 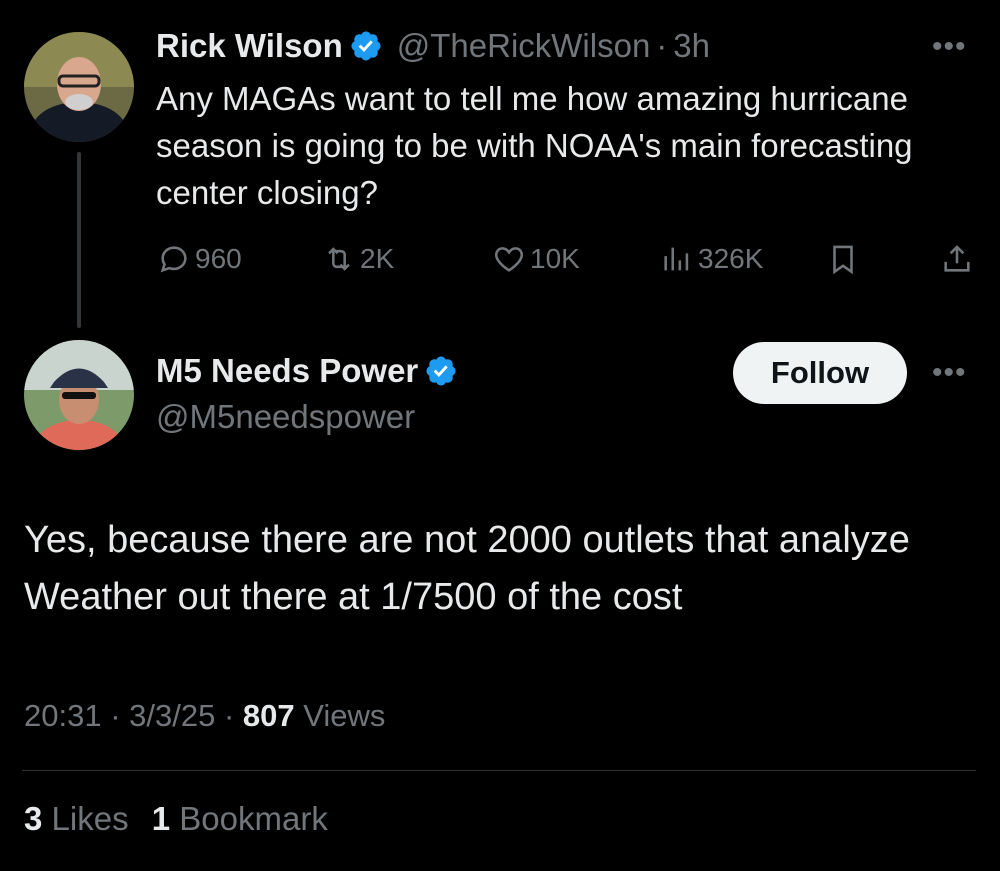 I want to click on follow-button: Follow, so click(x=820, y=373).